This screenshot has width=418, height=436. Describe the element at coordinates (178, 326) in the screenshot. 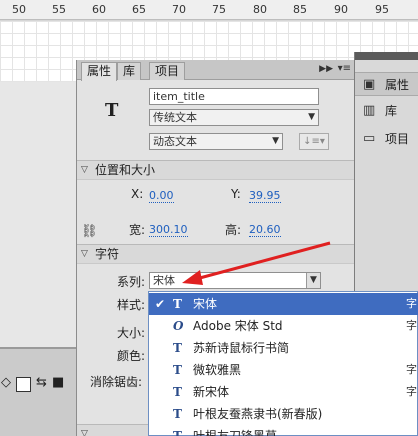

I see `opentype-font-icon: O` at that location.